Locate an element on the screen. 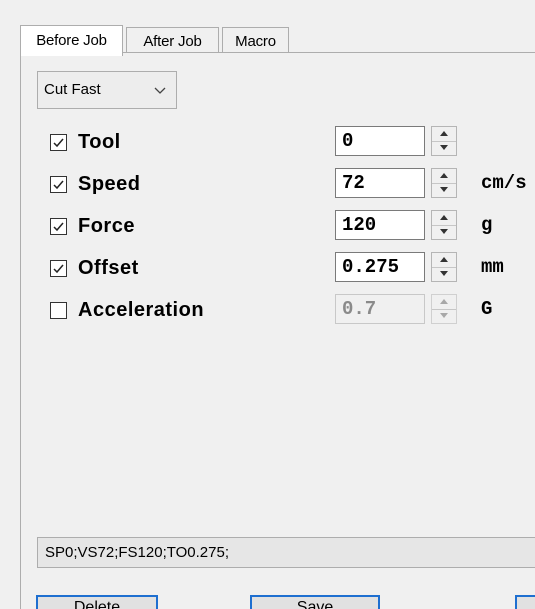  acceleration-unit: G is located at coordinates (487, 309).